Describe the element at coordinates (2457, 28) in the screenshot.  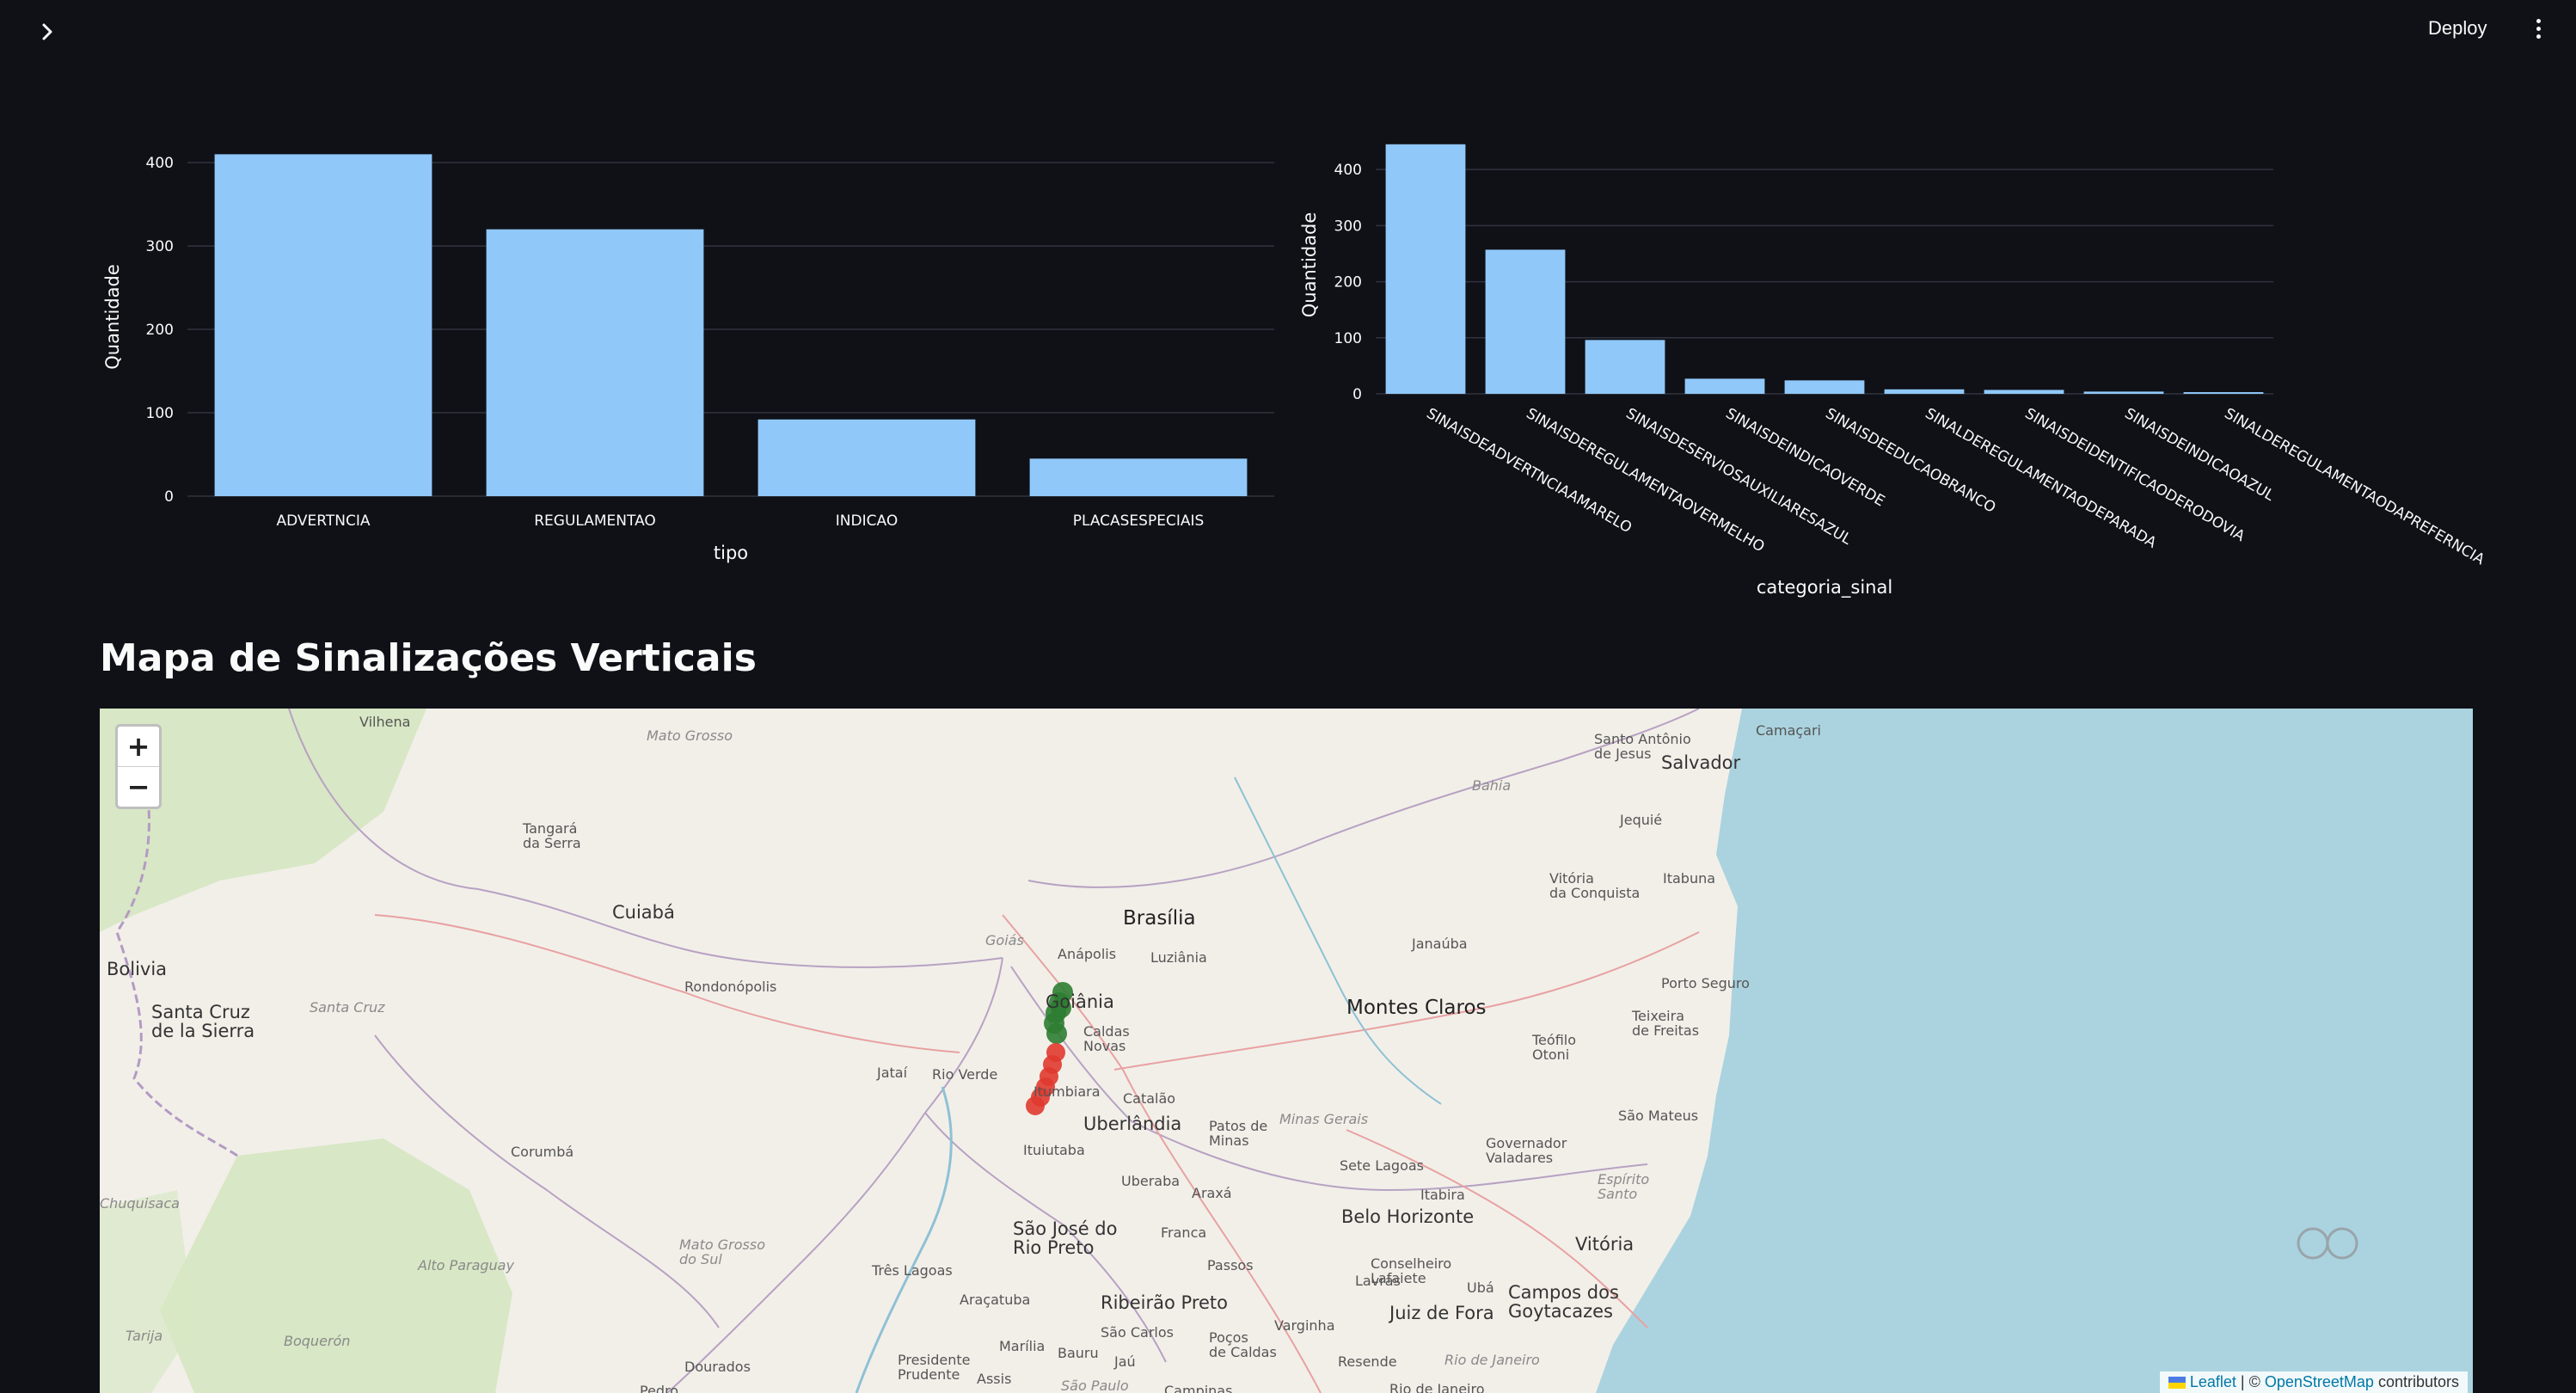
I see `deploy-button: Deploy` at that location.